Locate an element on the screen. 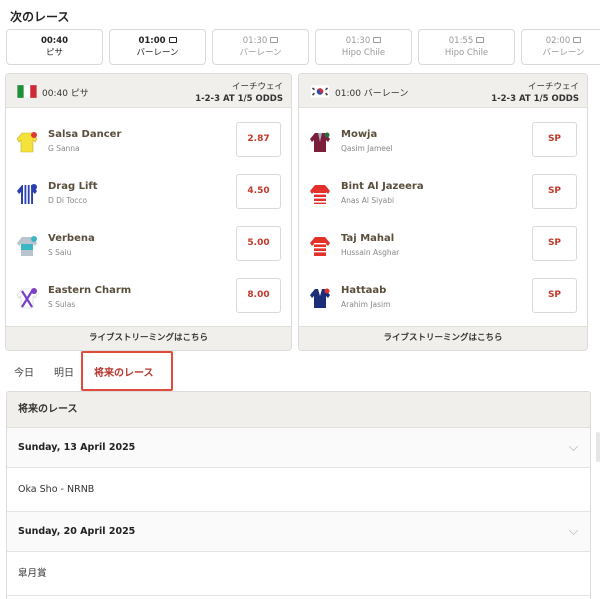 The image size is (600, 599). race-name: 01:00 バーレーン is located at coordinates (372, 94).